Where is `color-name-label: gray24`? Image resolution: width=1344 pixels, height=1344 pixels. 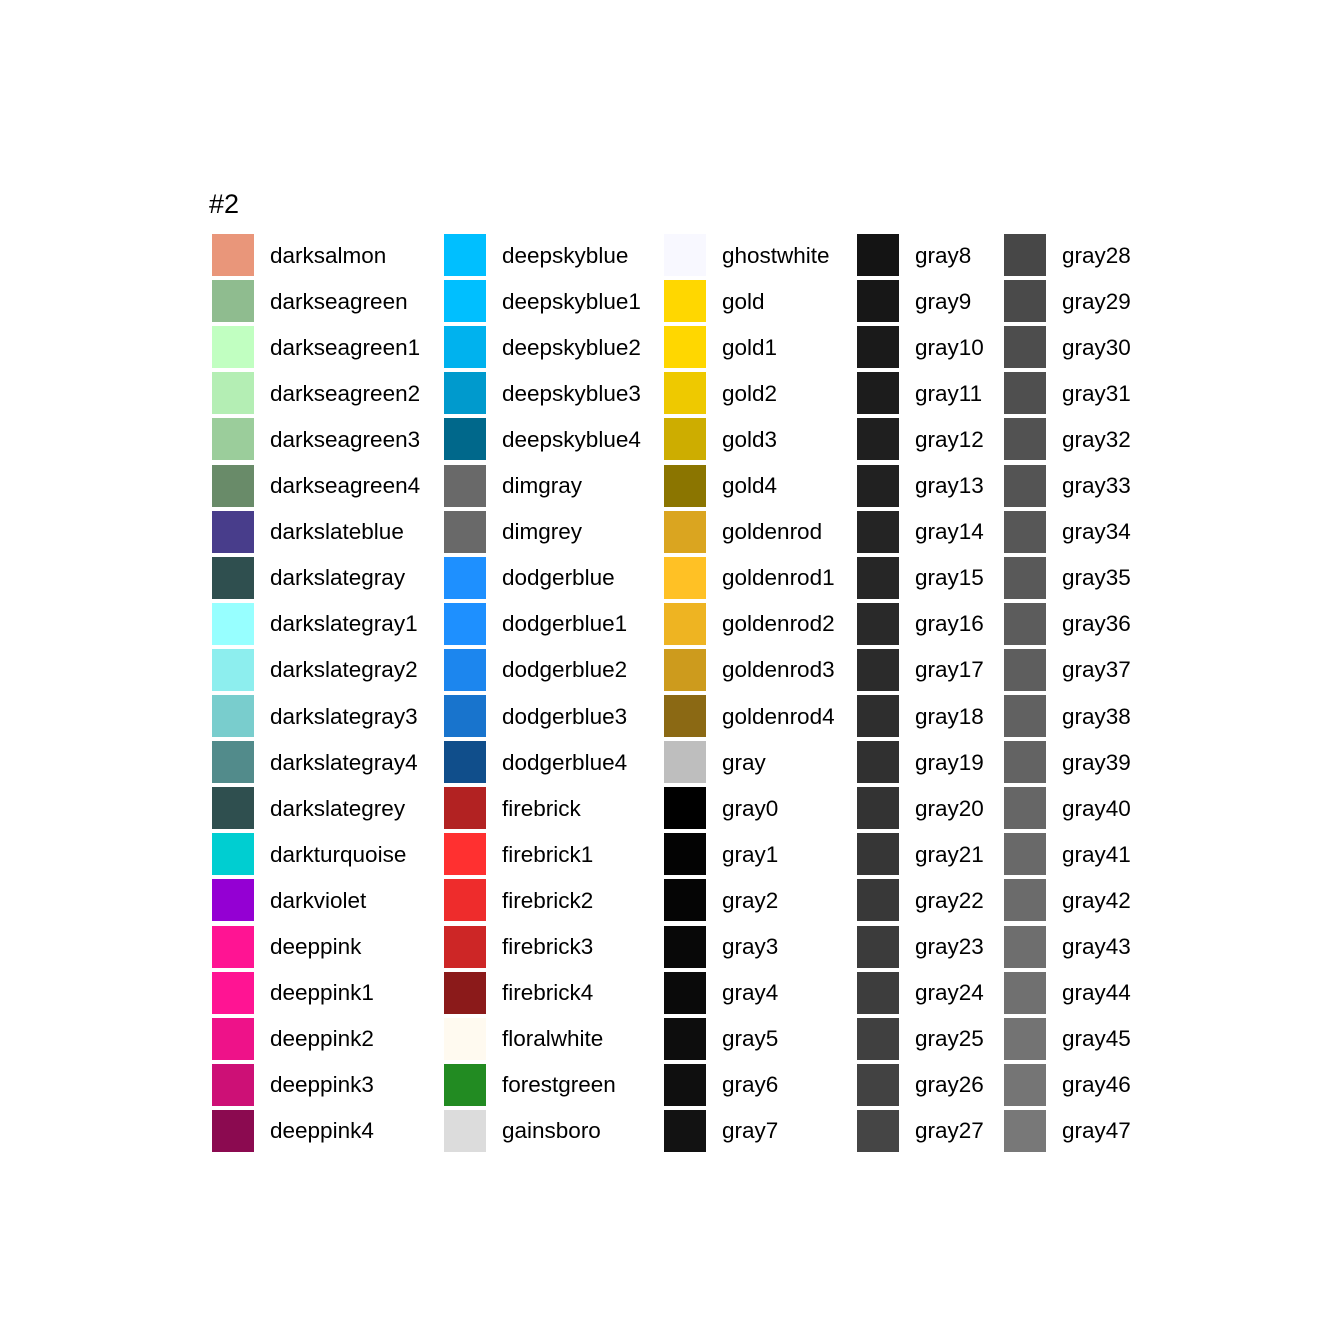 color-name-label: gray24 is located at coordinates (949, 993).